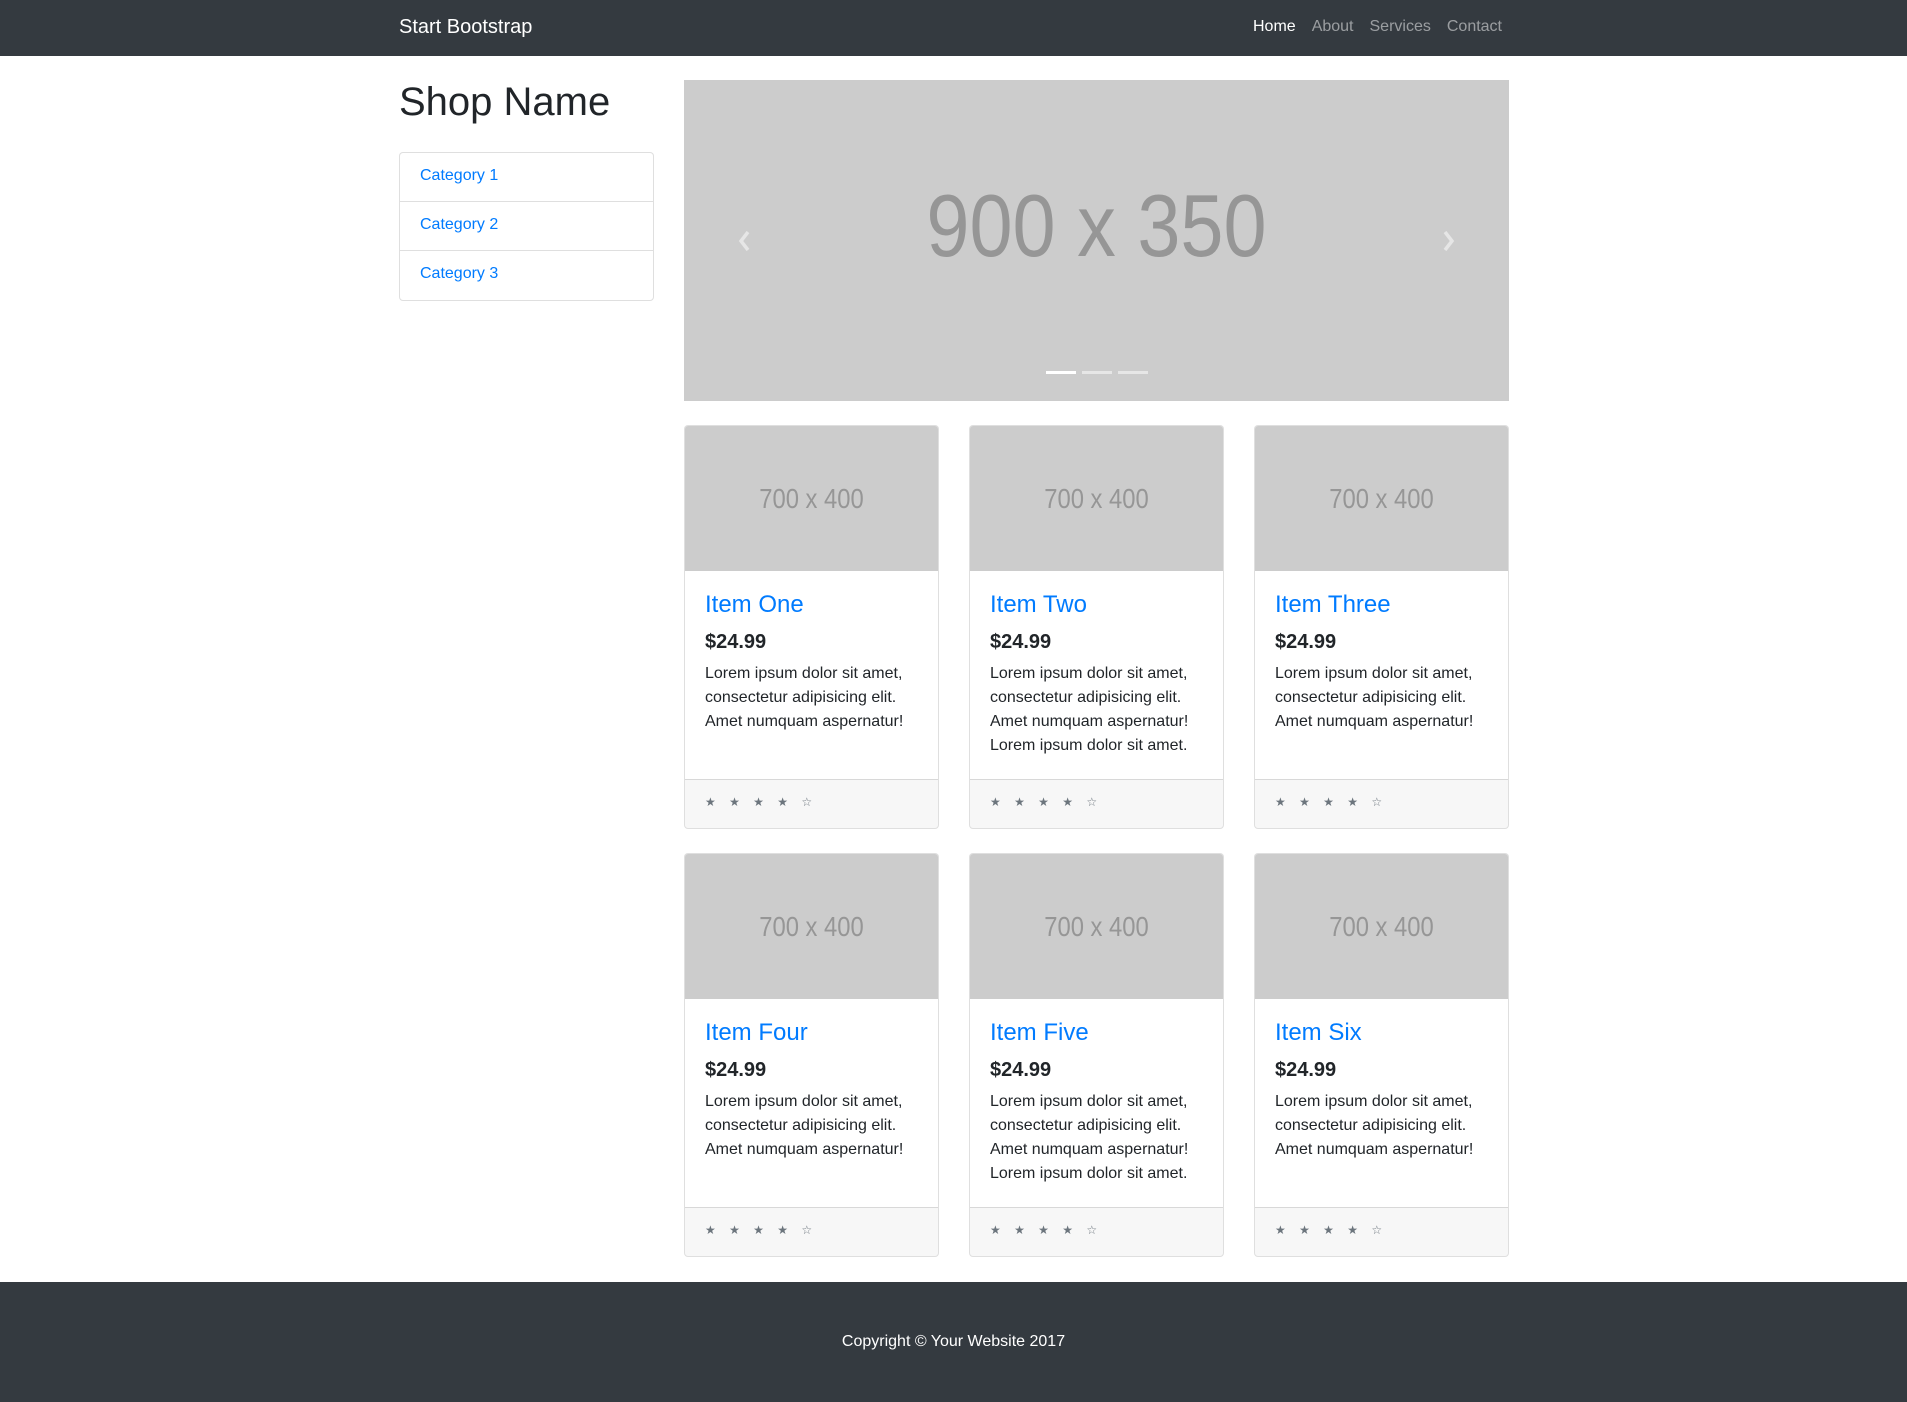 Image resolution: width=1907 pixels, height=1402 pixels. What do you see at coordinates (811, 605) in the screenshot?
I see `product-title-link: Item One` at bounding box center [811, 605].